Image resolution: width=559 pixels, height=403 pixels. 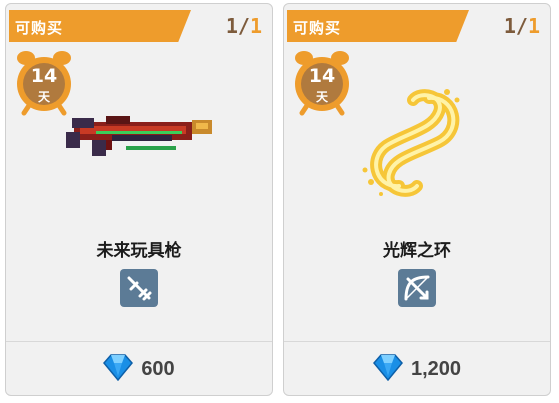 I want to click on item-name: 光辉之环, so click(x=417, y=250).